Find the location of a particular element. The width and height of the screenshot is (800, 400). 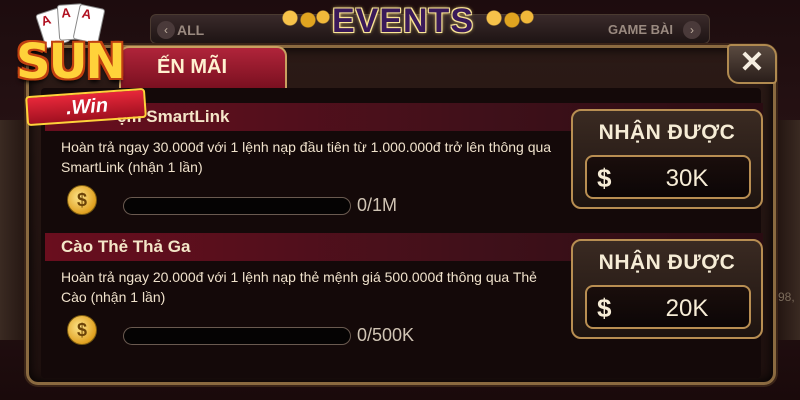

logo-banner: .Win is located at coordinates (86, 107).